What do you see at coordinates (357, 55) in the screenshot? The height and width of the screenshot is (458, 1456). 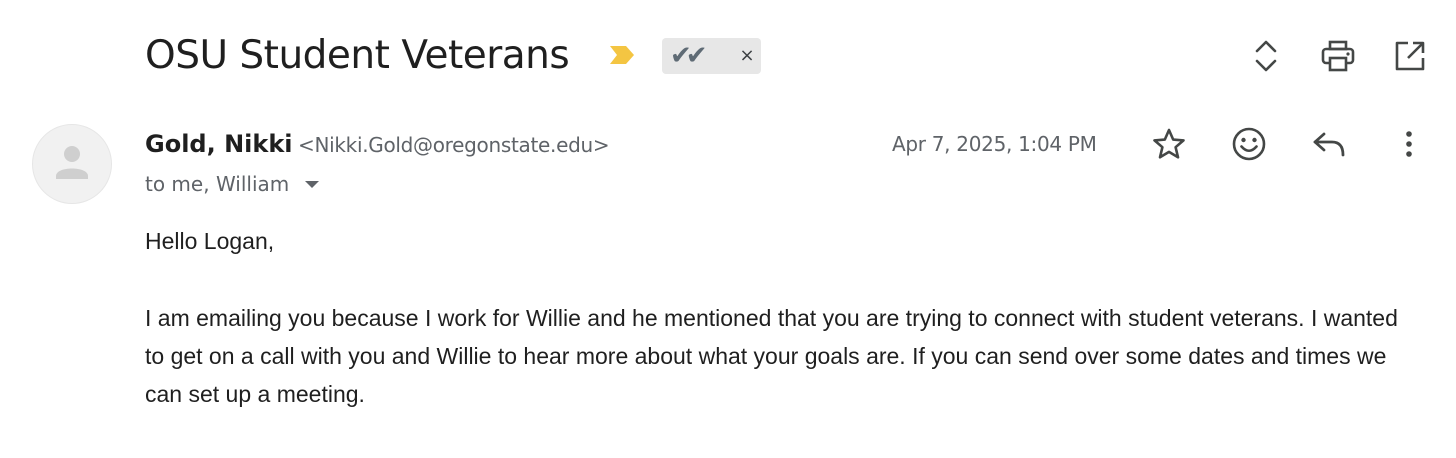 I see `email-subject: OSU Student Veterans` at bounding box center [357, 55].